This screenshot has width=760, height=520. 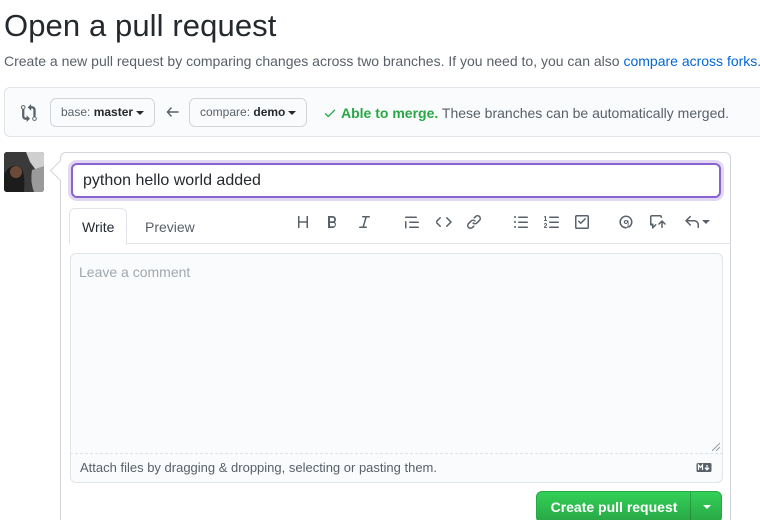 What do you see at coordinates (582, 222) in the screenshot?
I see `task-list-icon` at bounding box center [582, 222].